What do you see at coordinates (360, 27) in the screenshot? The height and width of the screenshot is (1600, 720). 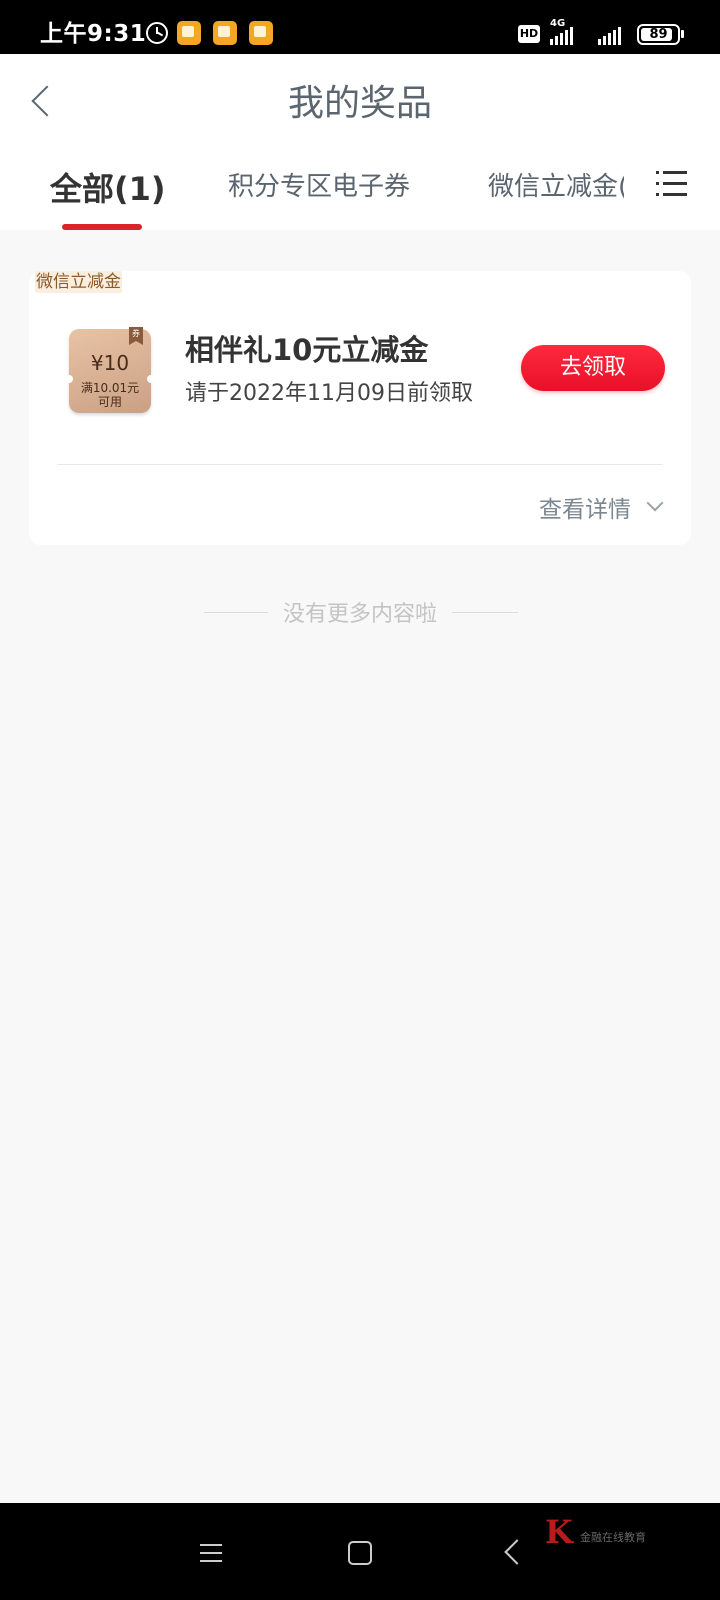 I see `status-bar: 上午9:31 HD 4G 89` at bounding box center [360, 27].